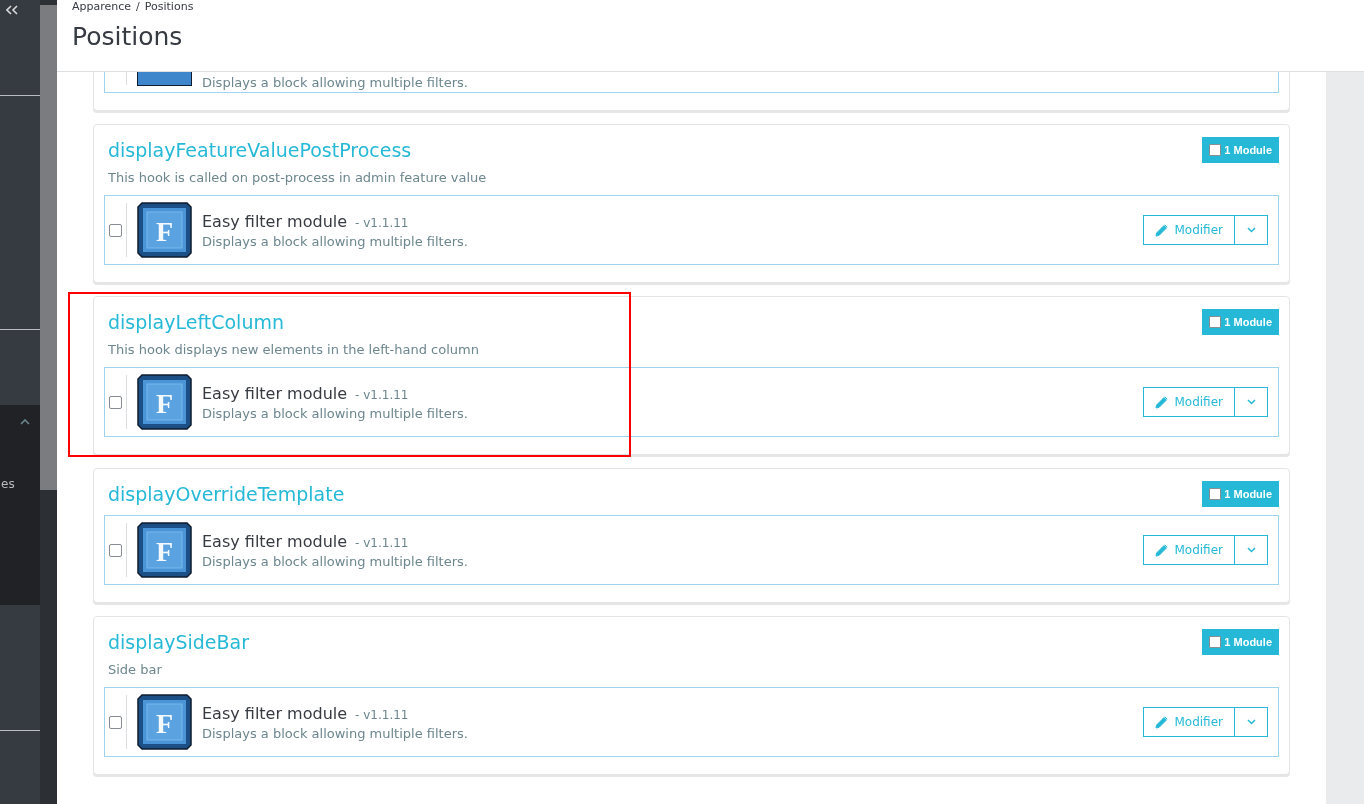  I want to click on breadcrumb-current: Positions, so click(169, 7).